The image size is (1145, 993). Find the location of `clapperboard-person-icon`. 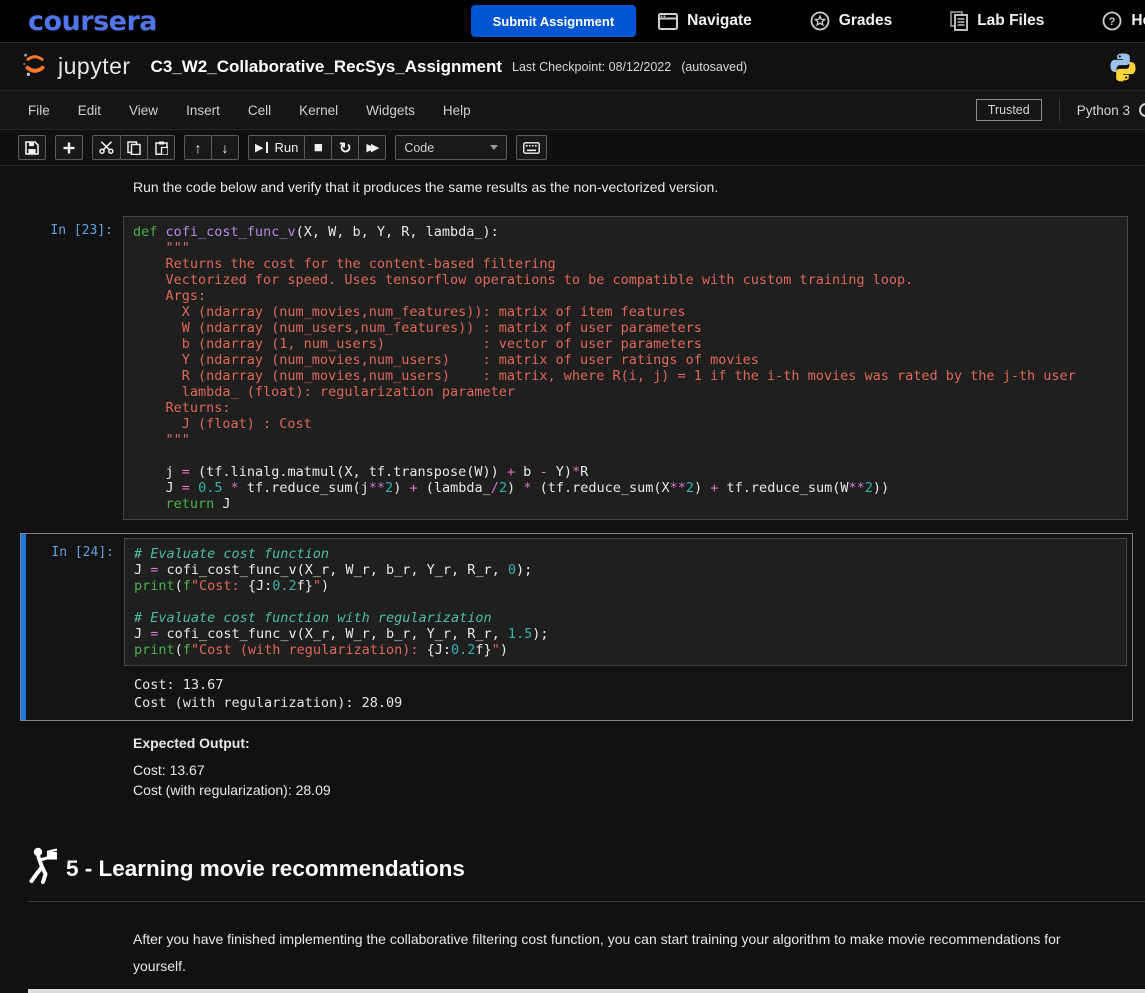

clapperboard-person-icon is located at coordinates (43, 868).